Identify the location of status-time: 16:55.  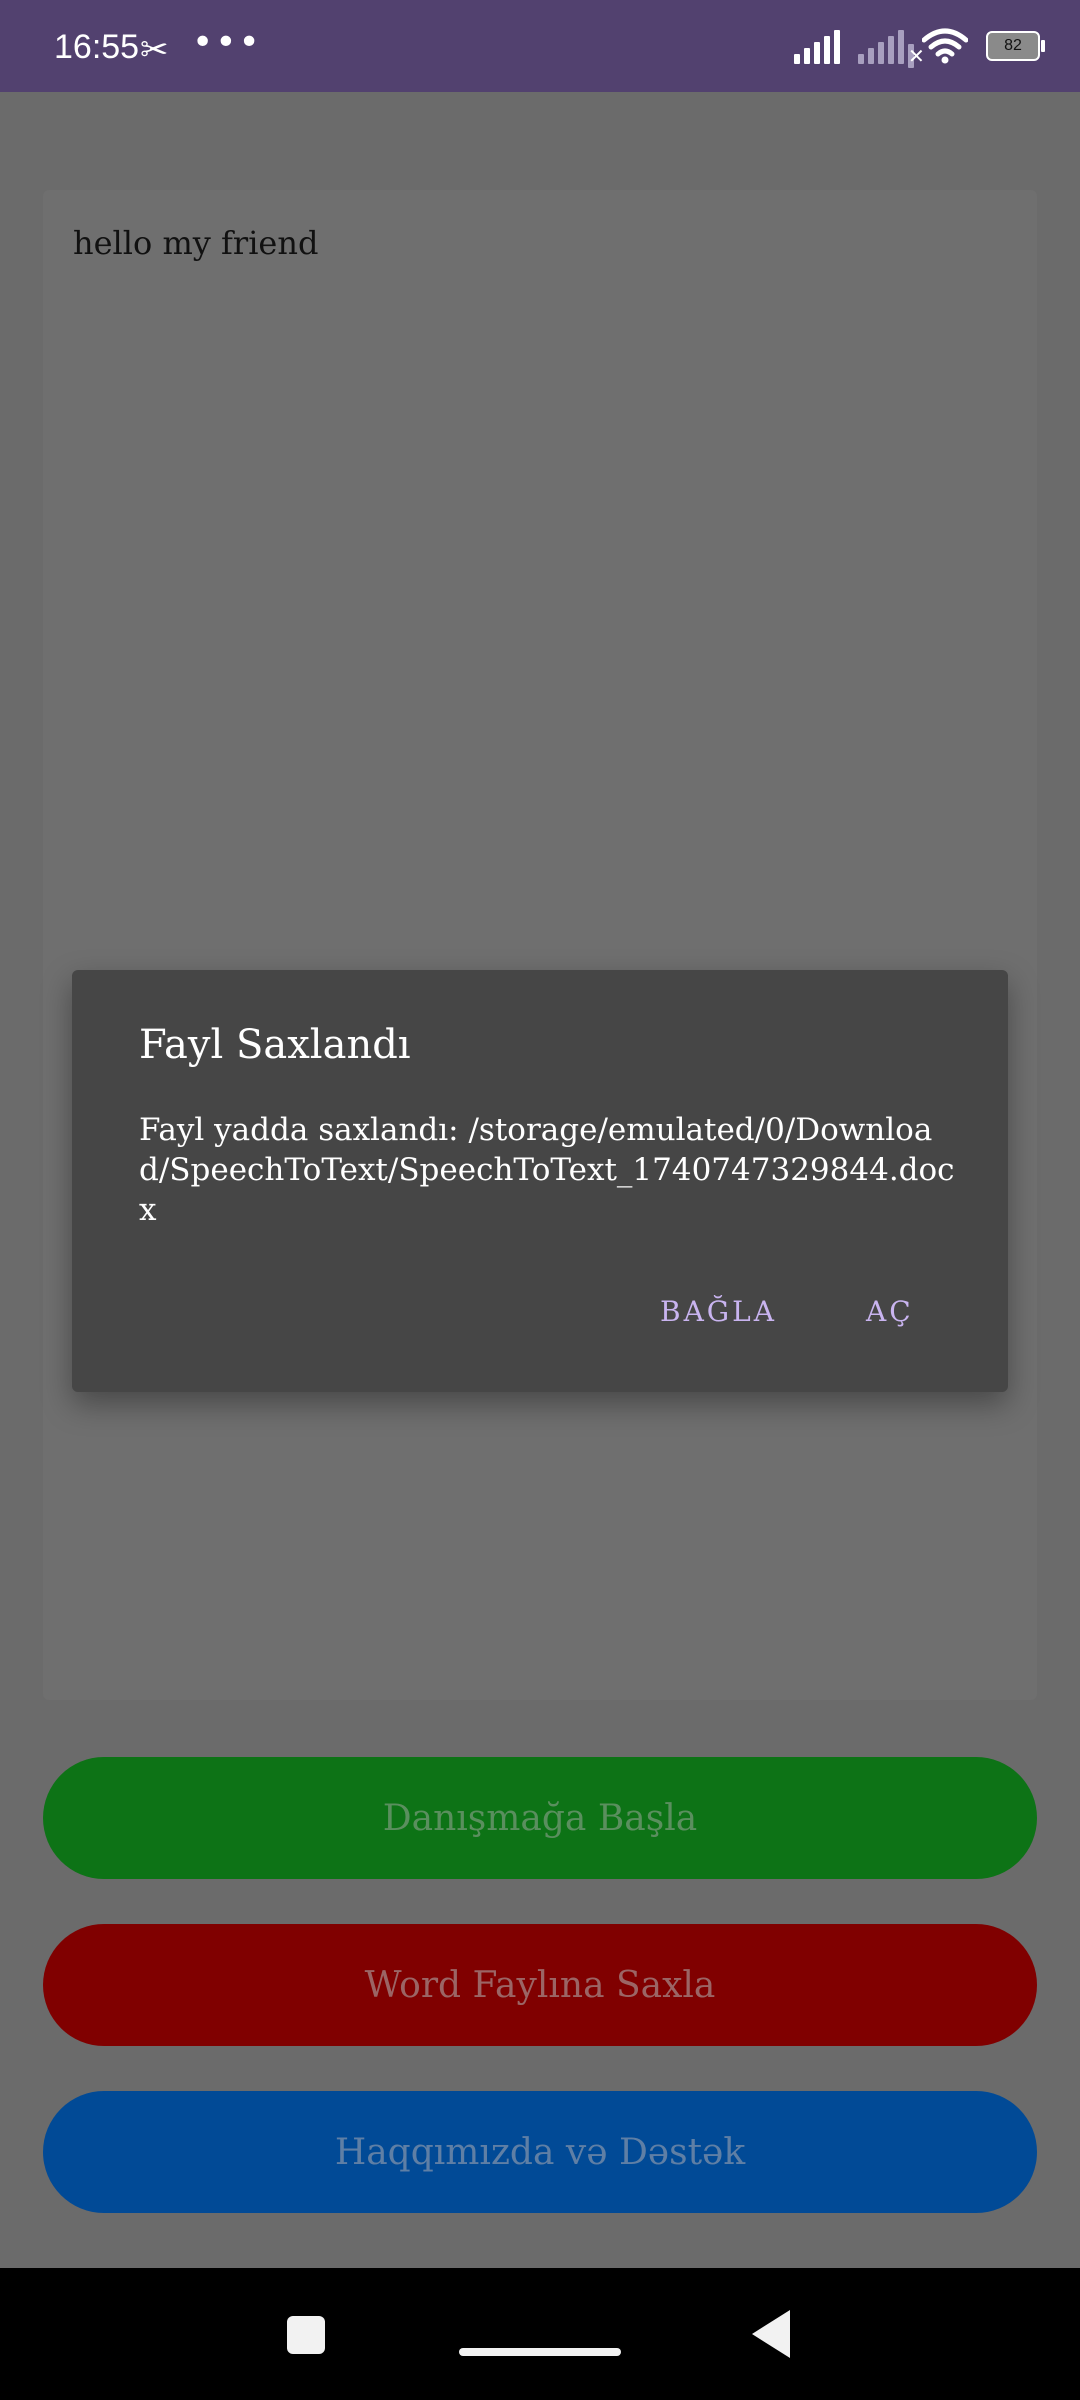
(97, 47).